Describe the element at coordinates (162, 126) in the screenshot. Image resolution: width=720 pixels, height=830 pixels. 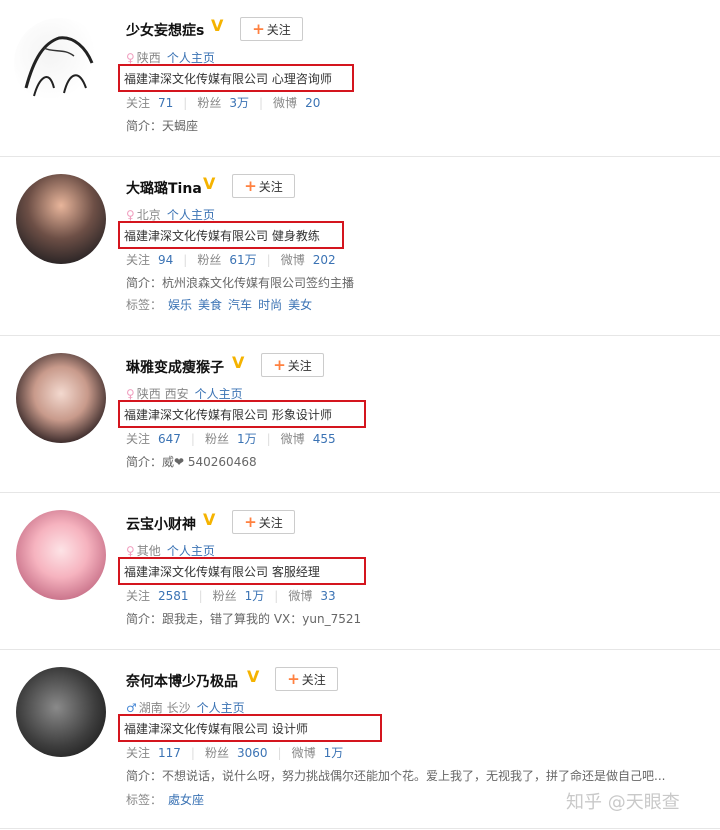
I see `intro-line: 简介：天蝎座` at that location.